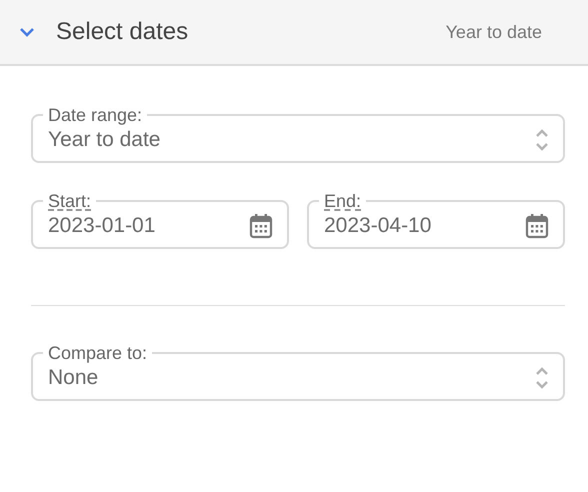 The height and width of the screenshot is (492, 588). What do you see at coordinates (342, 201) in the screenshot?
I see `field-label: End:` at bounding box center [342, 201].